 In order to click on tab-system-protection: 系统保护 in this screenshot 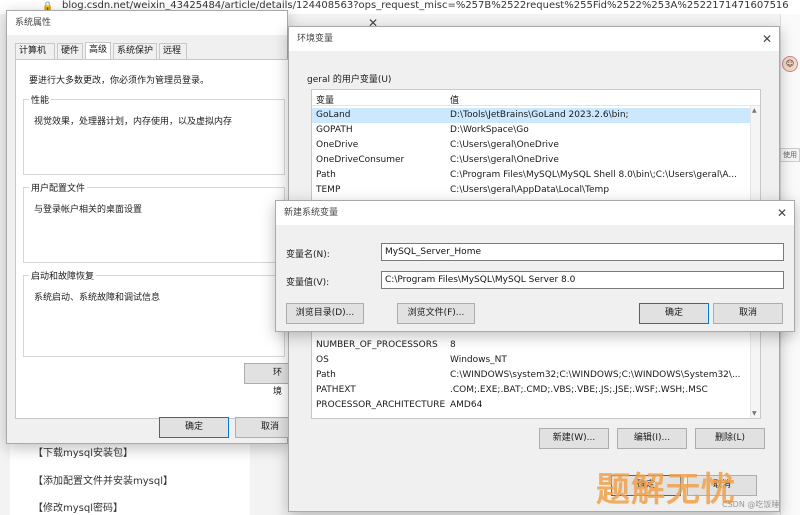, I will do `click(135, 51)`.